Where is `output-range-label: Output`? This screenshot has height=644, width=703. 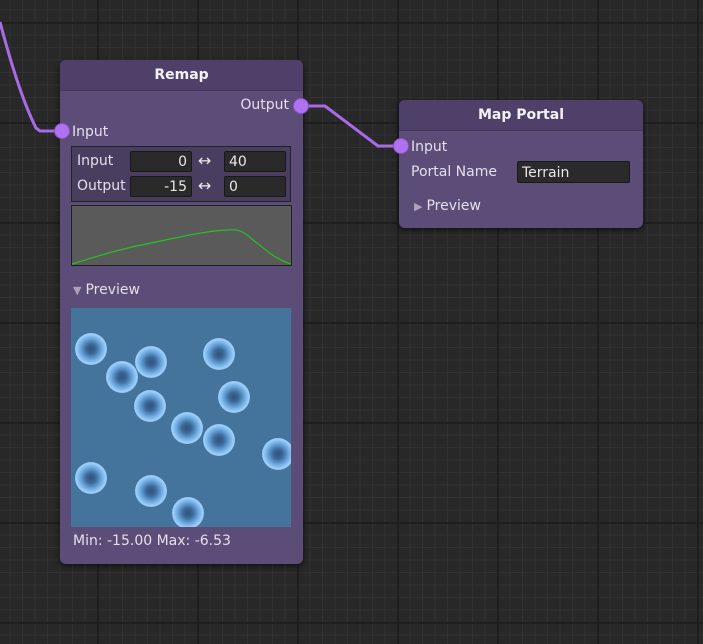 output-range-label: Output is located at coordinates (101, 186).